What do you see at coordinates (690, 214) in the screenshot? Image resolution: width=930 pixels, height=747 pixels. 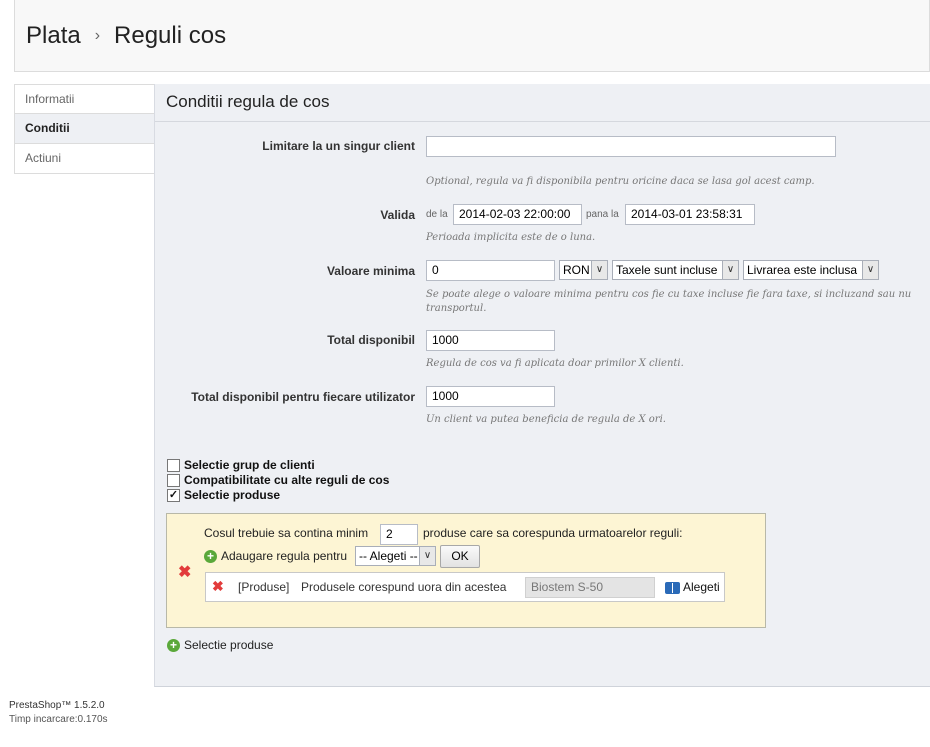 I see `valid-to-input: 2014-03-01 23:58:31` at bounding box center [690, 214].